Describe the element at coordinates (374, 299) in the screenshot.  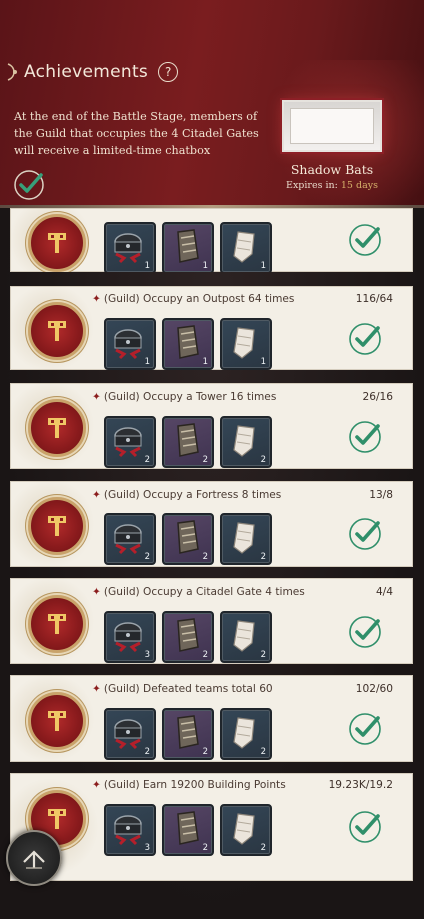
I see `task-progress: 116/64` at that location.